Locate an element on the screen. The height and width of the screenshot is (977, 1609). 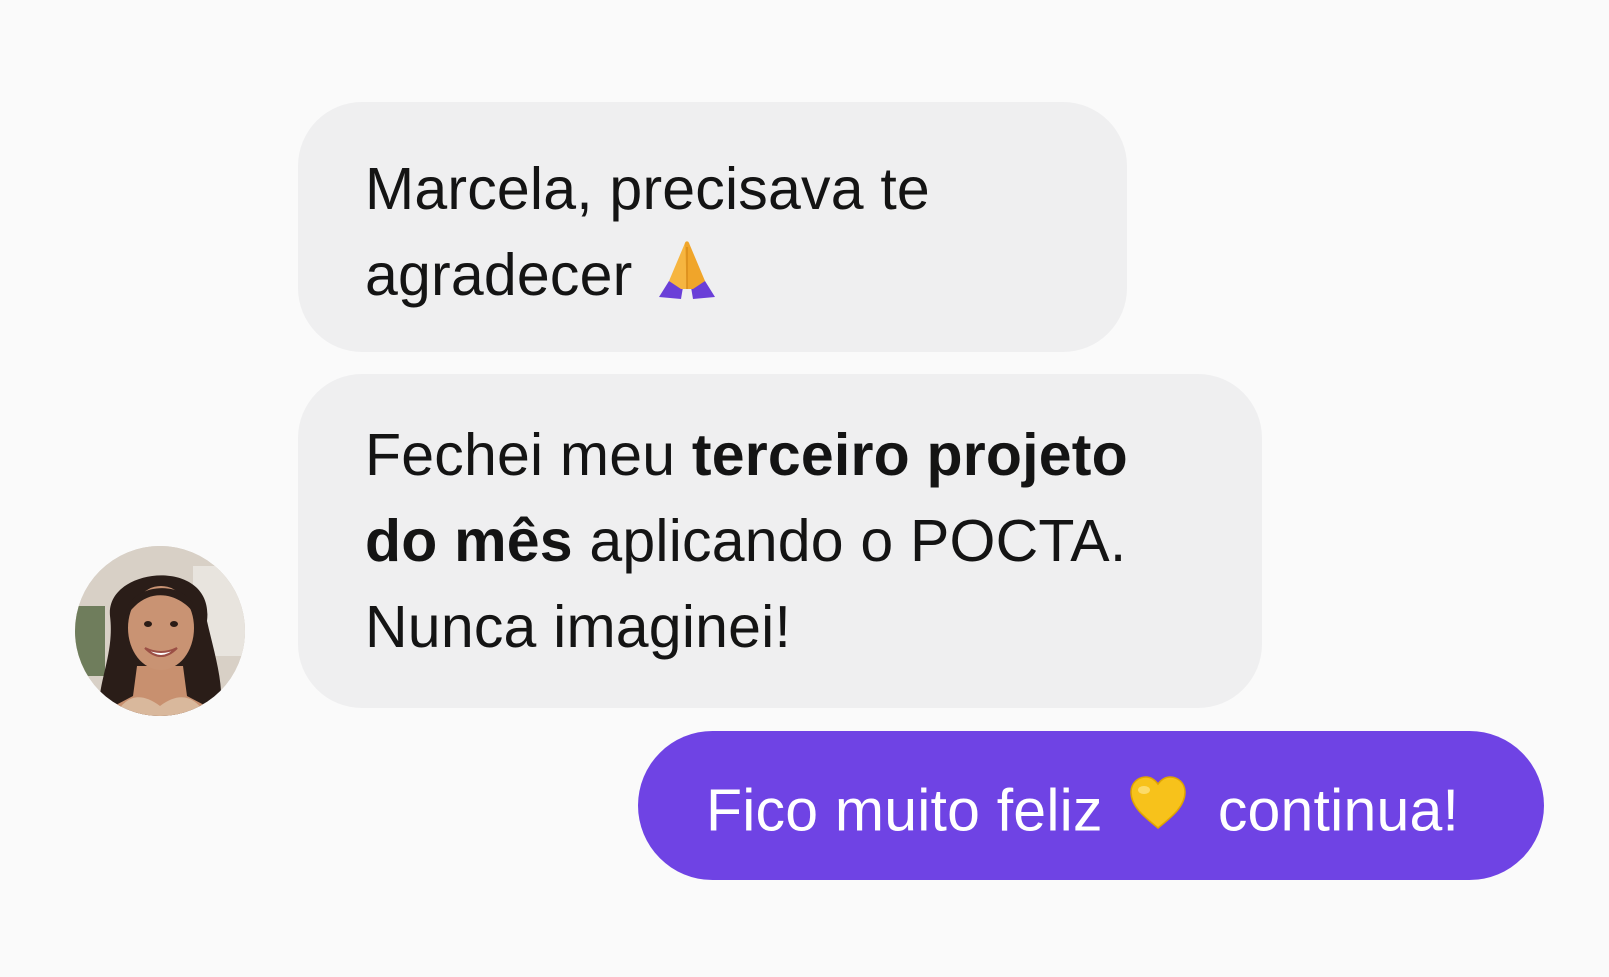
outgoing-message: Fico muito feliz continua! is located at coordinates (1091, 805).